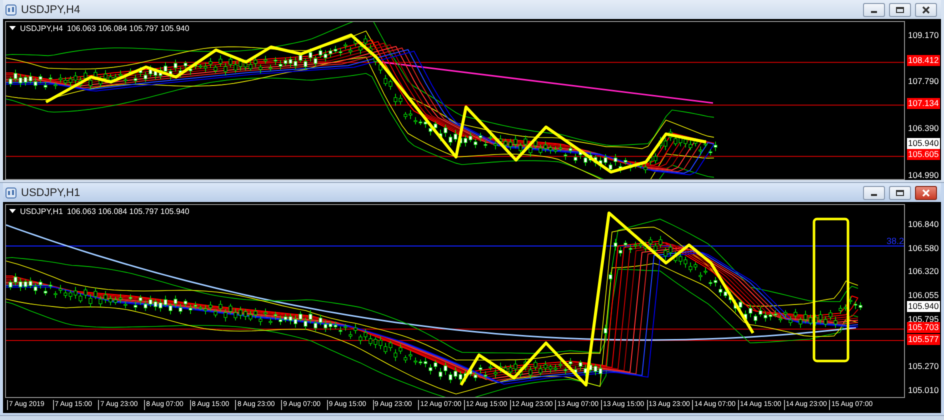 The width and height of the screenshot is (944, 420). I want to click on price-axis-label: 105.270, so click(923, 366).